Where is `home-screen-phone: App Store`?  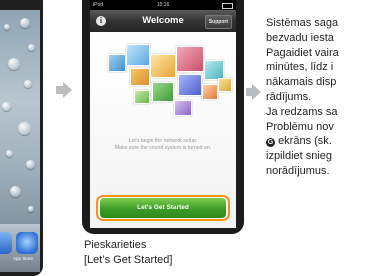
home-screen-phone: App Store is located at coordinates (21, 138).